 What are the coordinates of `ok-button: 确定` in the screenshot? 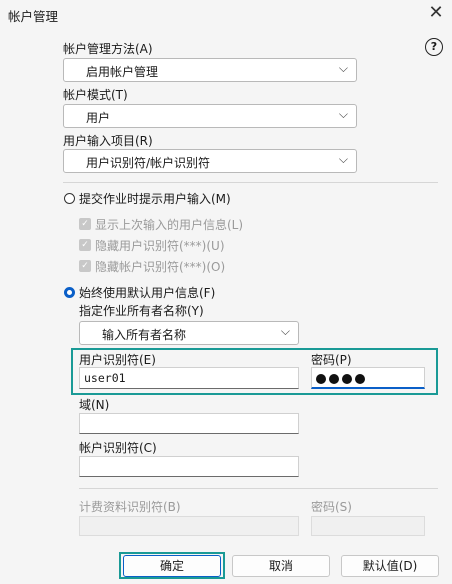 It's located at (172, 566).